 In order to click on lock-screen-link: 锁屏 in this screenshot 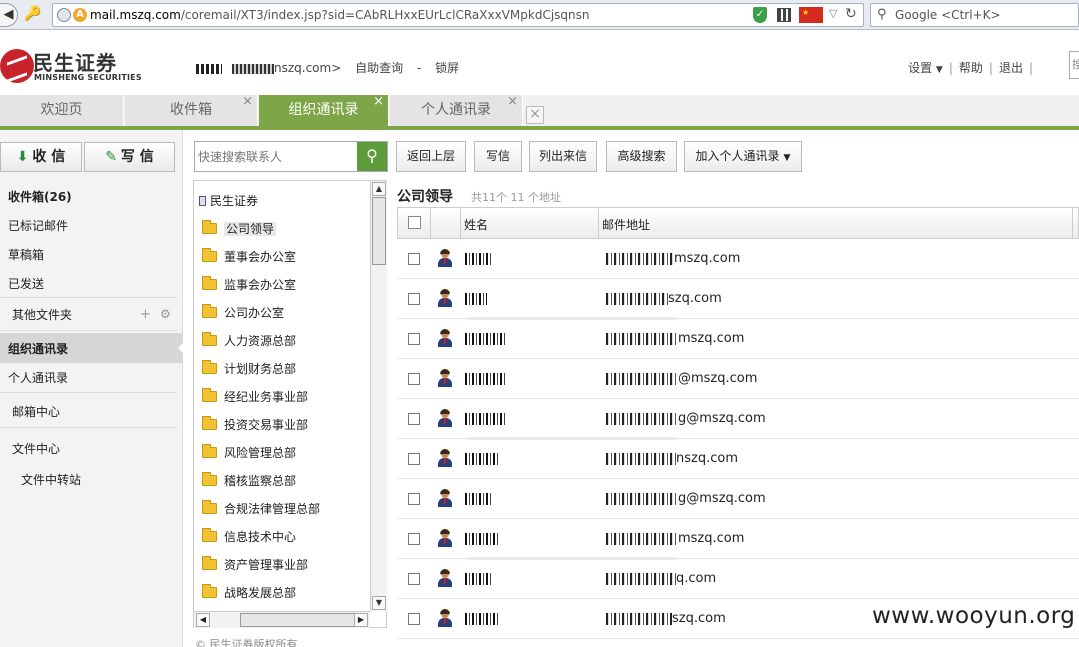, I will do `click(447, 68)`.